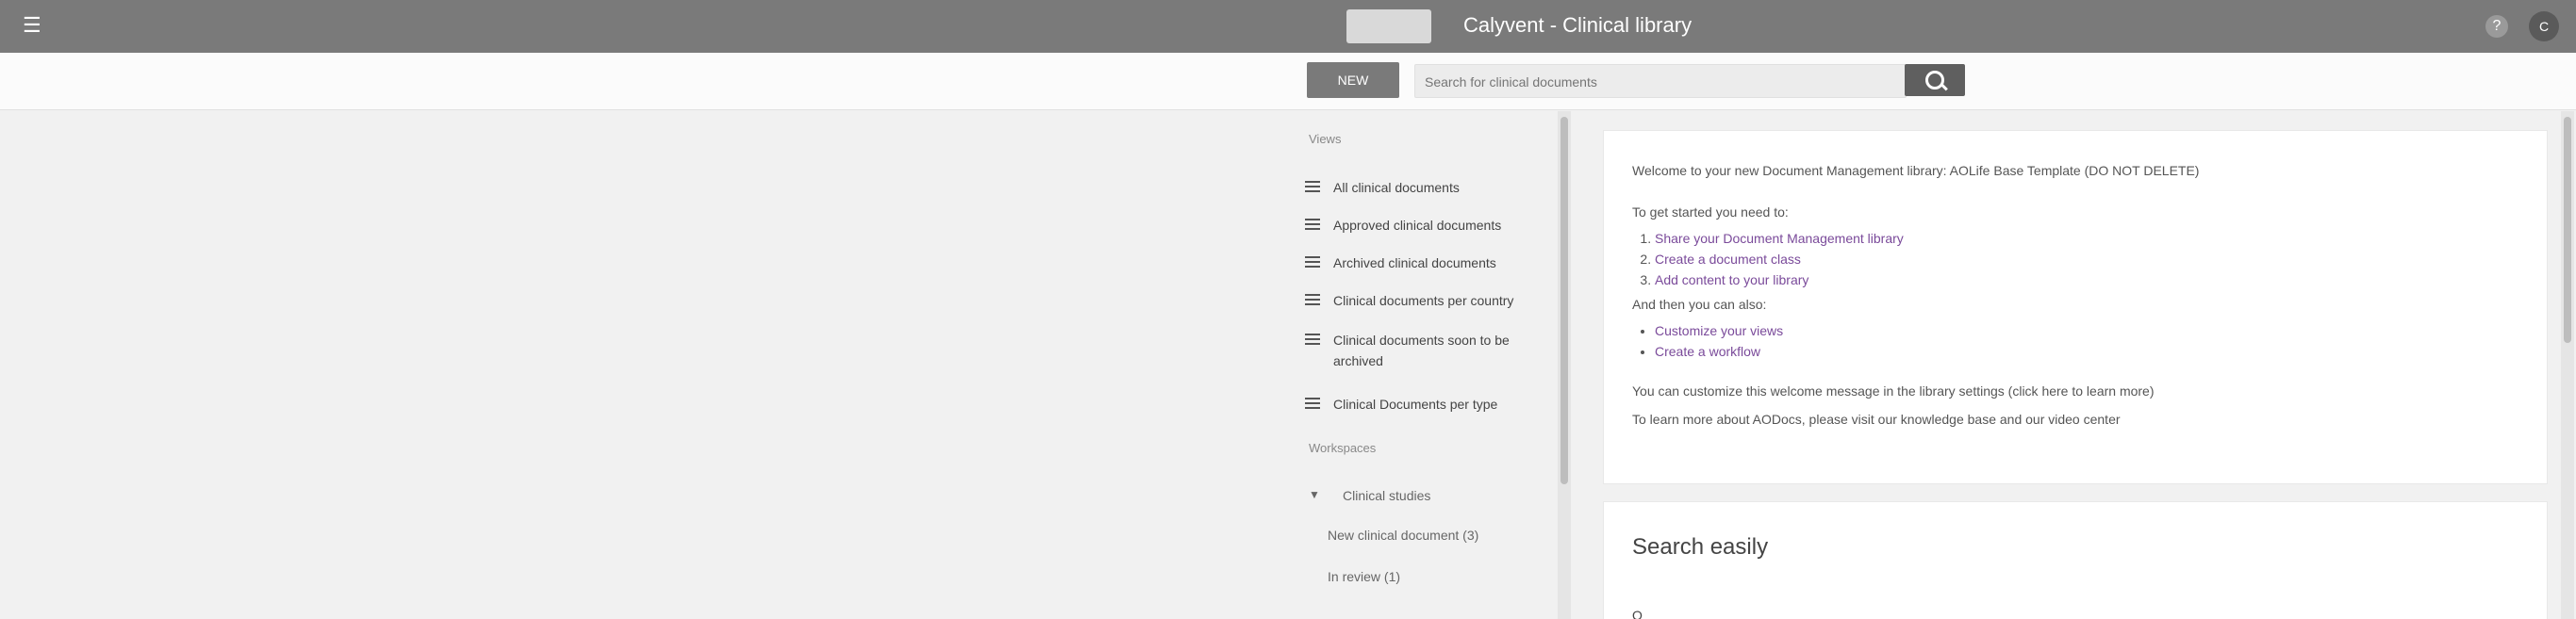 The image size is (2576, 619). What do you see at coordinates (1699, 304) in the screenshot?
I see `and-then-text: And then you can also:` at bounding box center [1699, 304].